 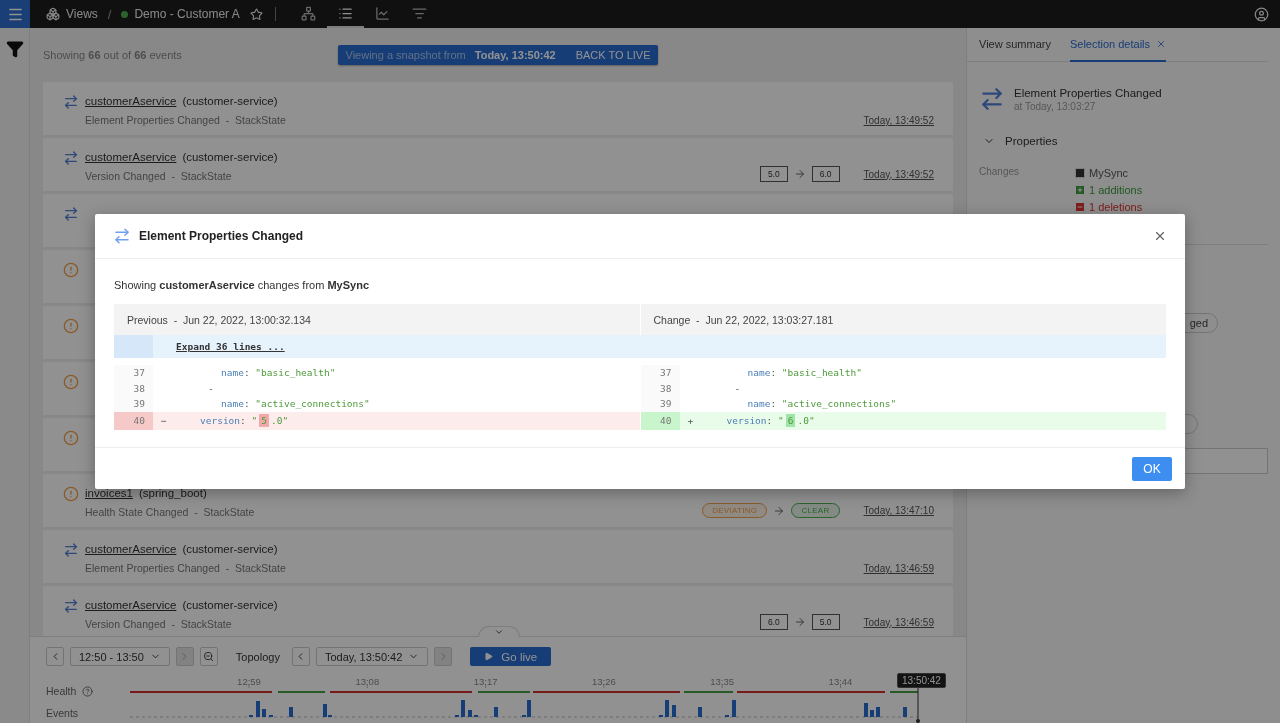 I want to click on help-icon, so click(x=88, y=691).